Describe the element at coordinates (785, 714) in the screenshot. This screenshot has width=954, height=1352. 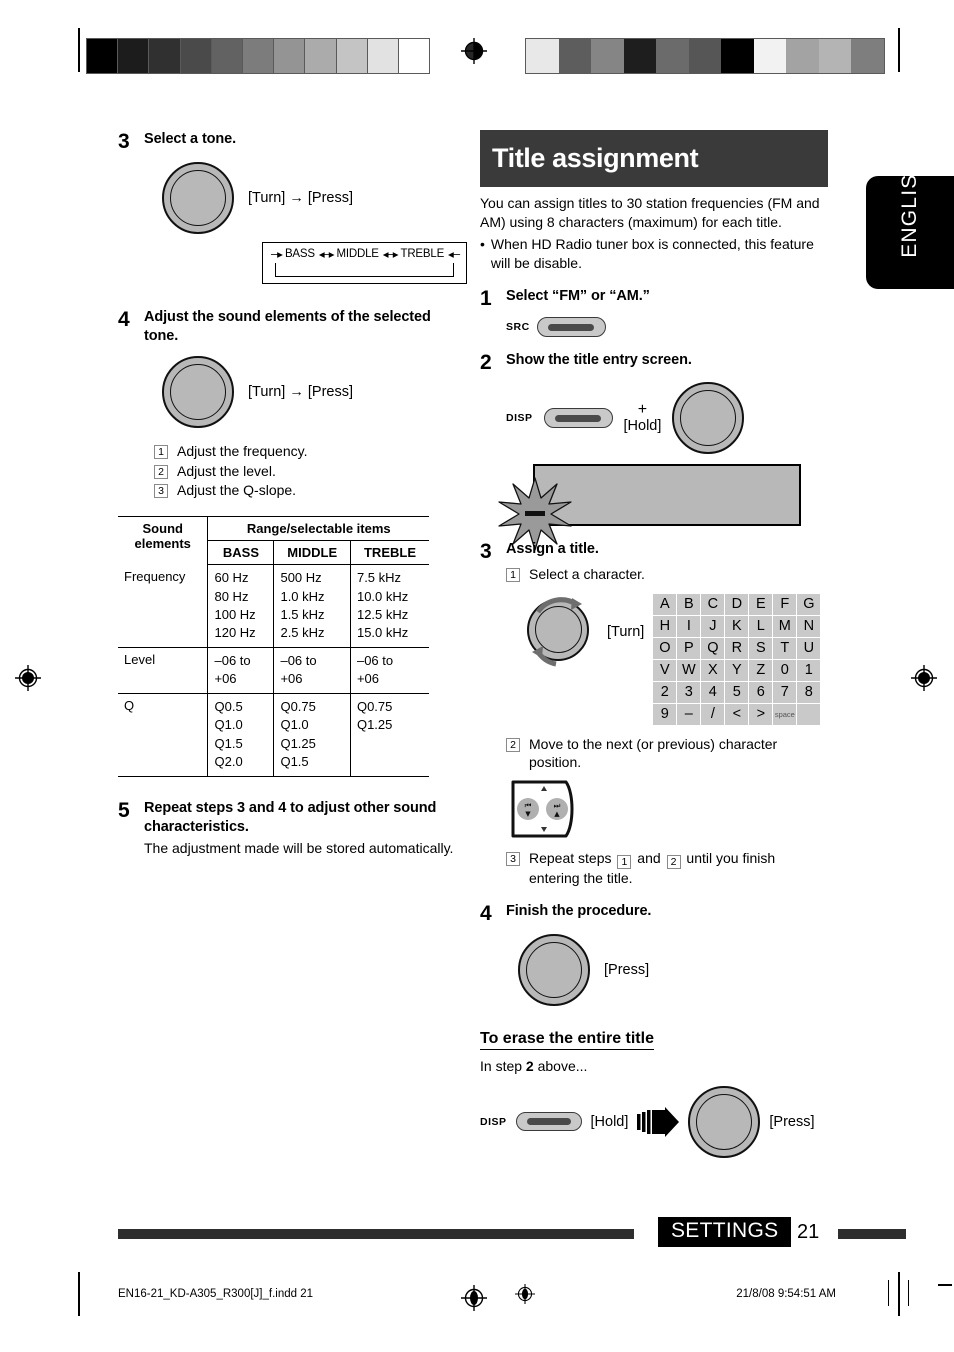
I see `char-cell-space: space` at that location.